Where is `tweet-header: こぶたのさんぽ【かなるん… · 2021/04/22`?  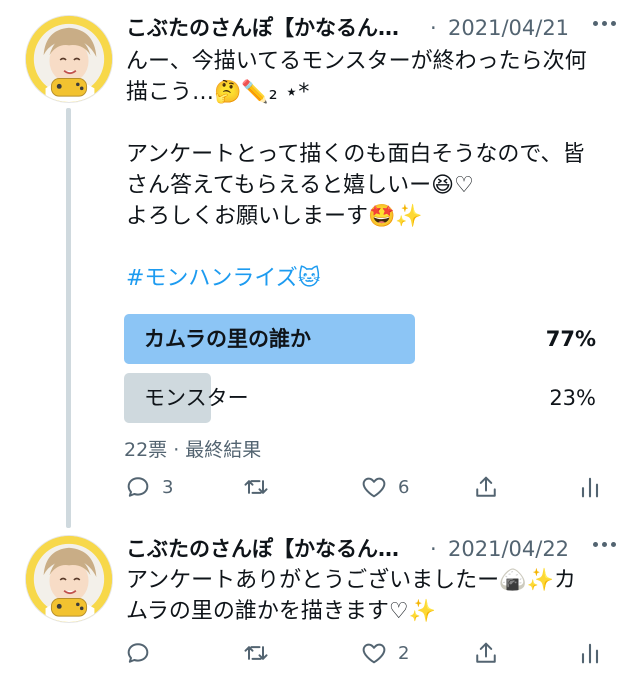 tweet-header: こぶたのさんぽ【かなるん… · 2021/04/22 is located at coordinates (376, 549).